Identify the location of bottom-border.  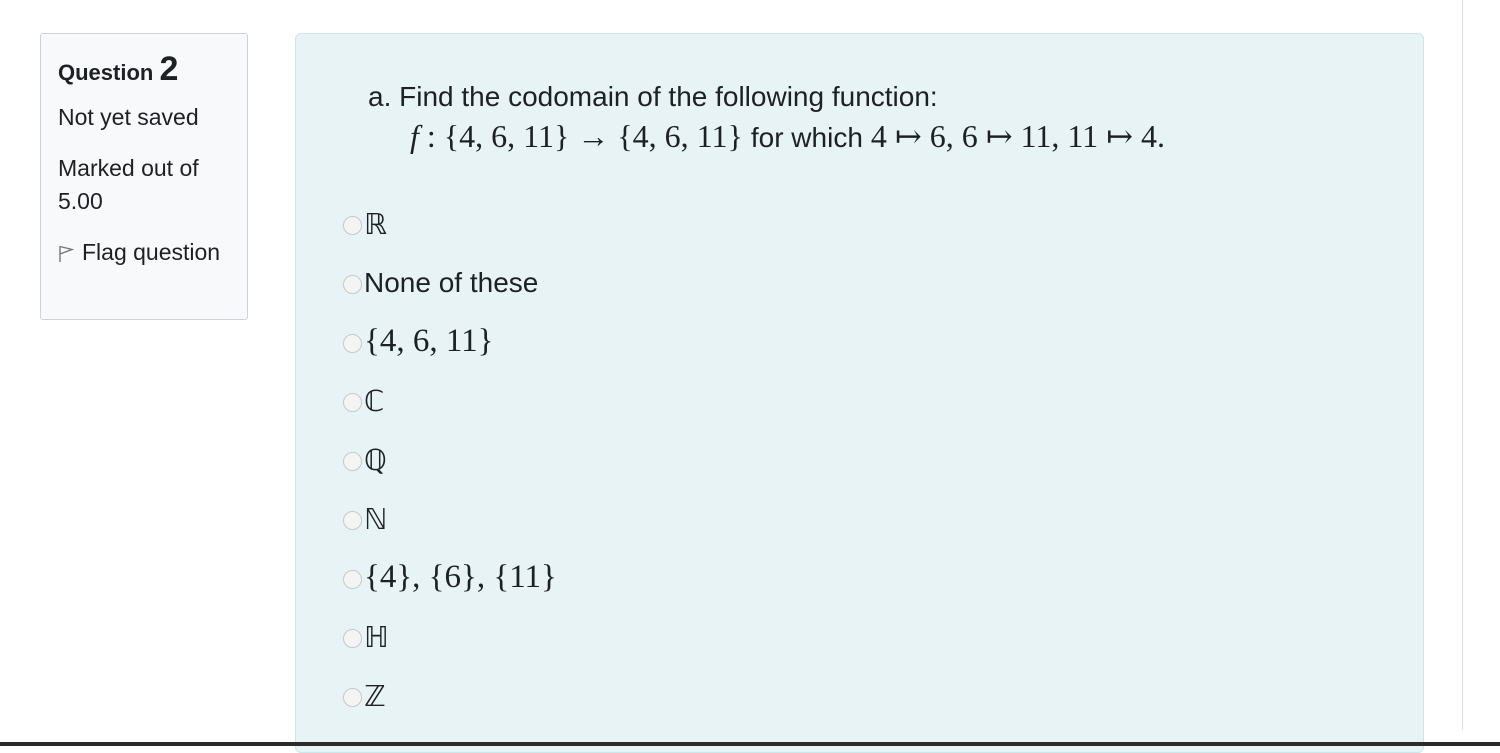
(750, 744).